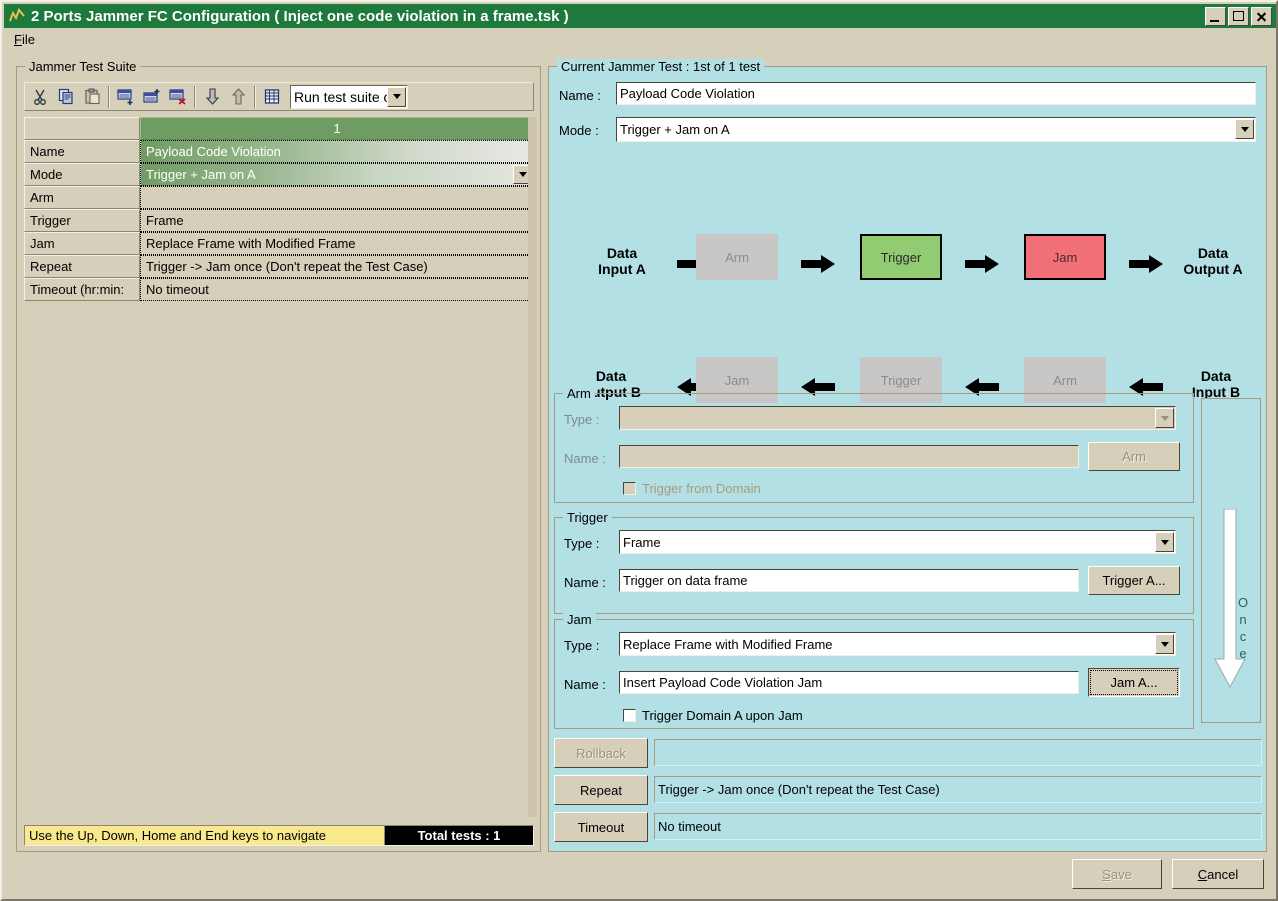  I want to click on table-row: Arm, so click(279, 197).